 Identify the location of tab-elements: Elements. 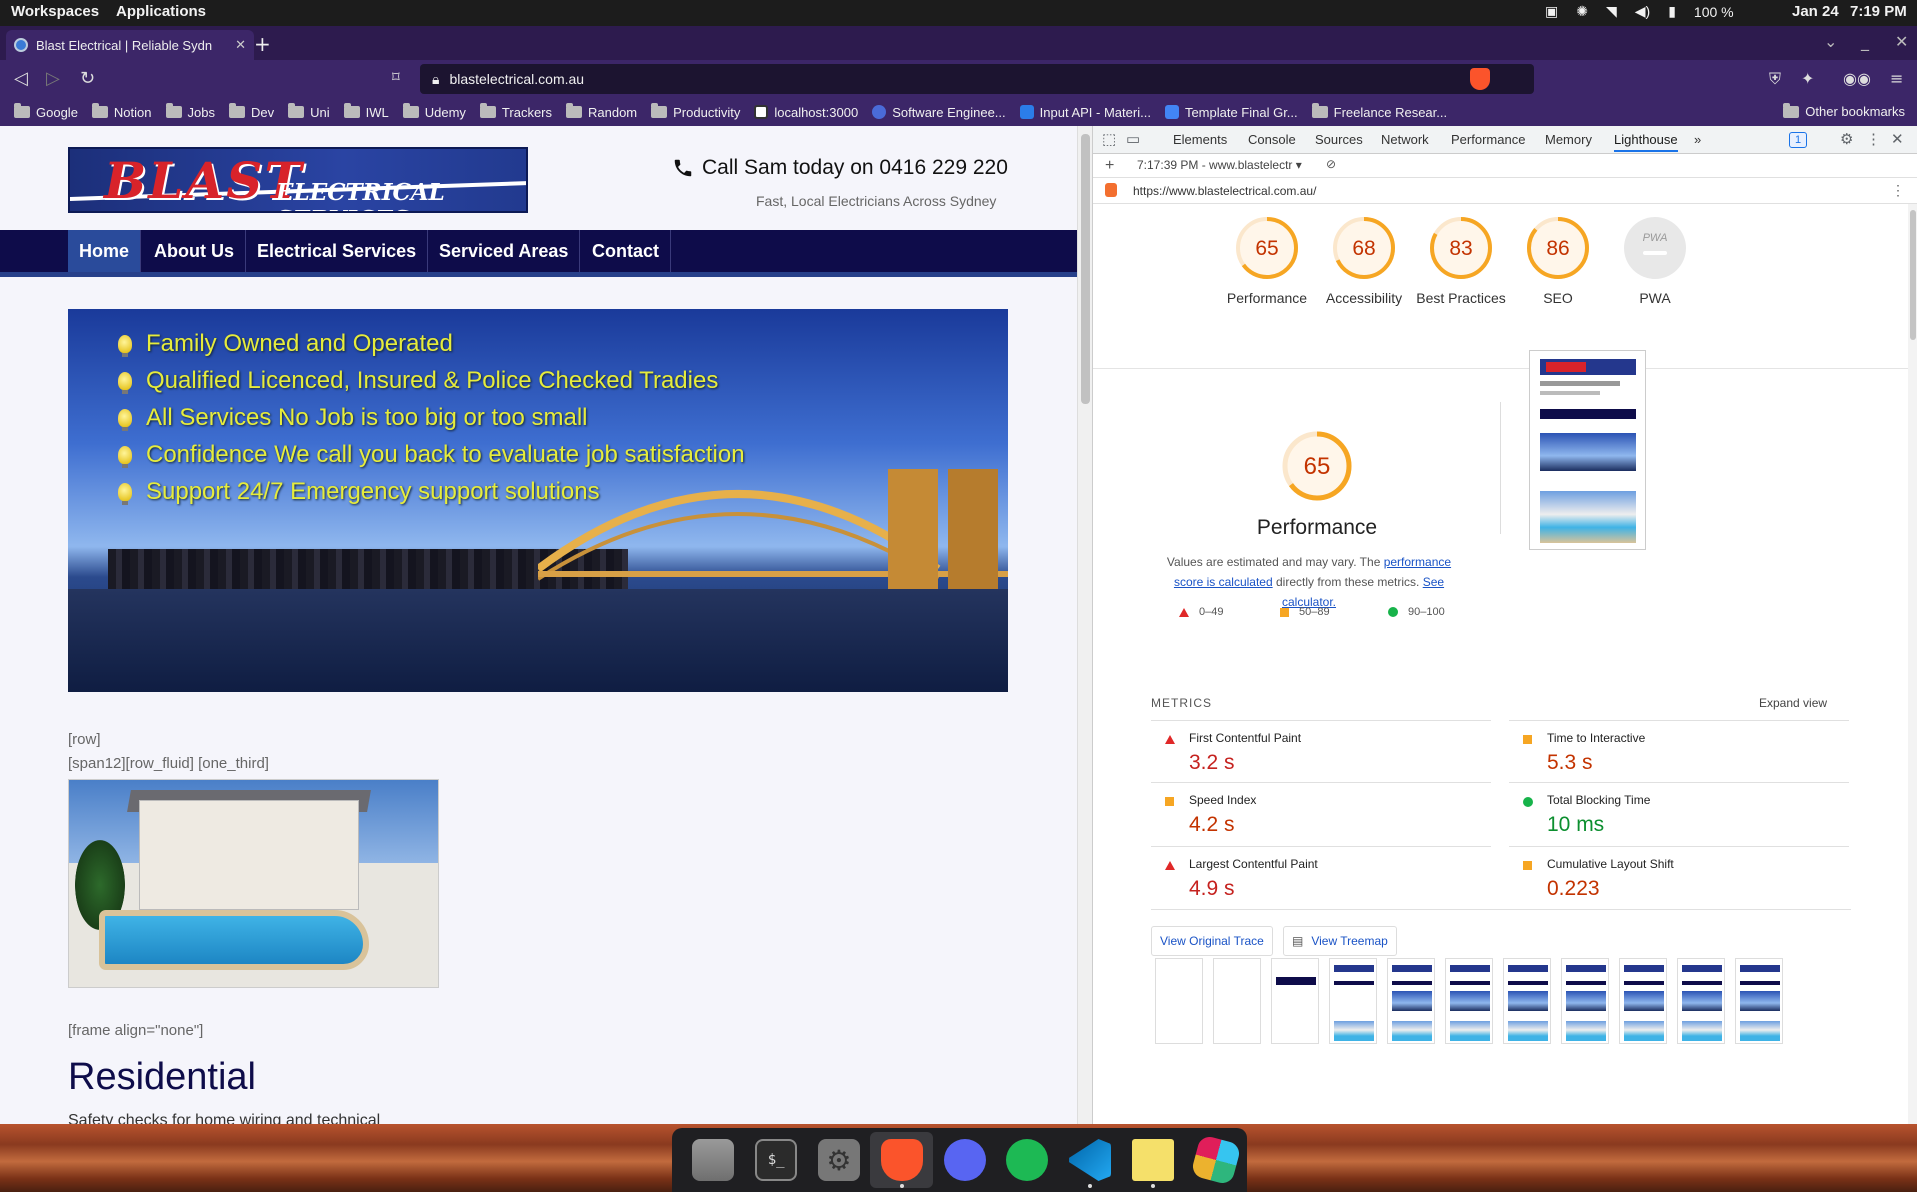
(1200, 139).